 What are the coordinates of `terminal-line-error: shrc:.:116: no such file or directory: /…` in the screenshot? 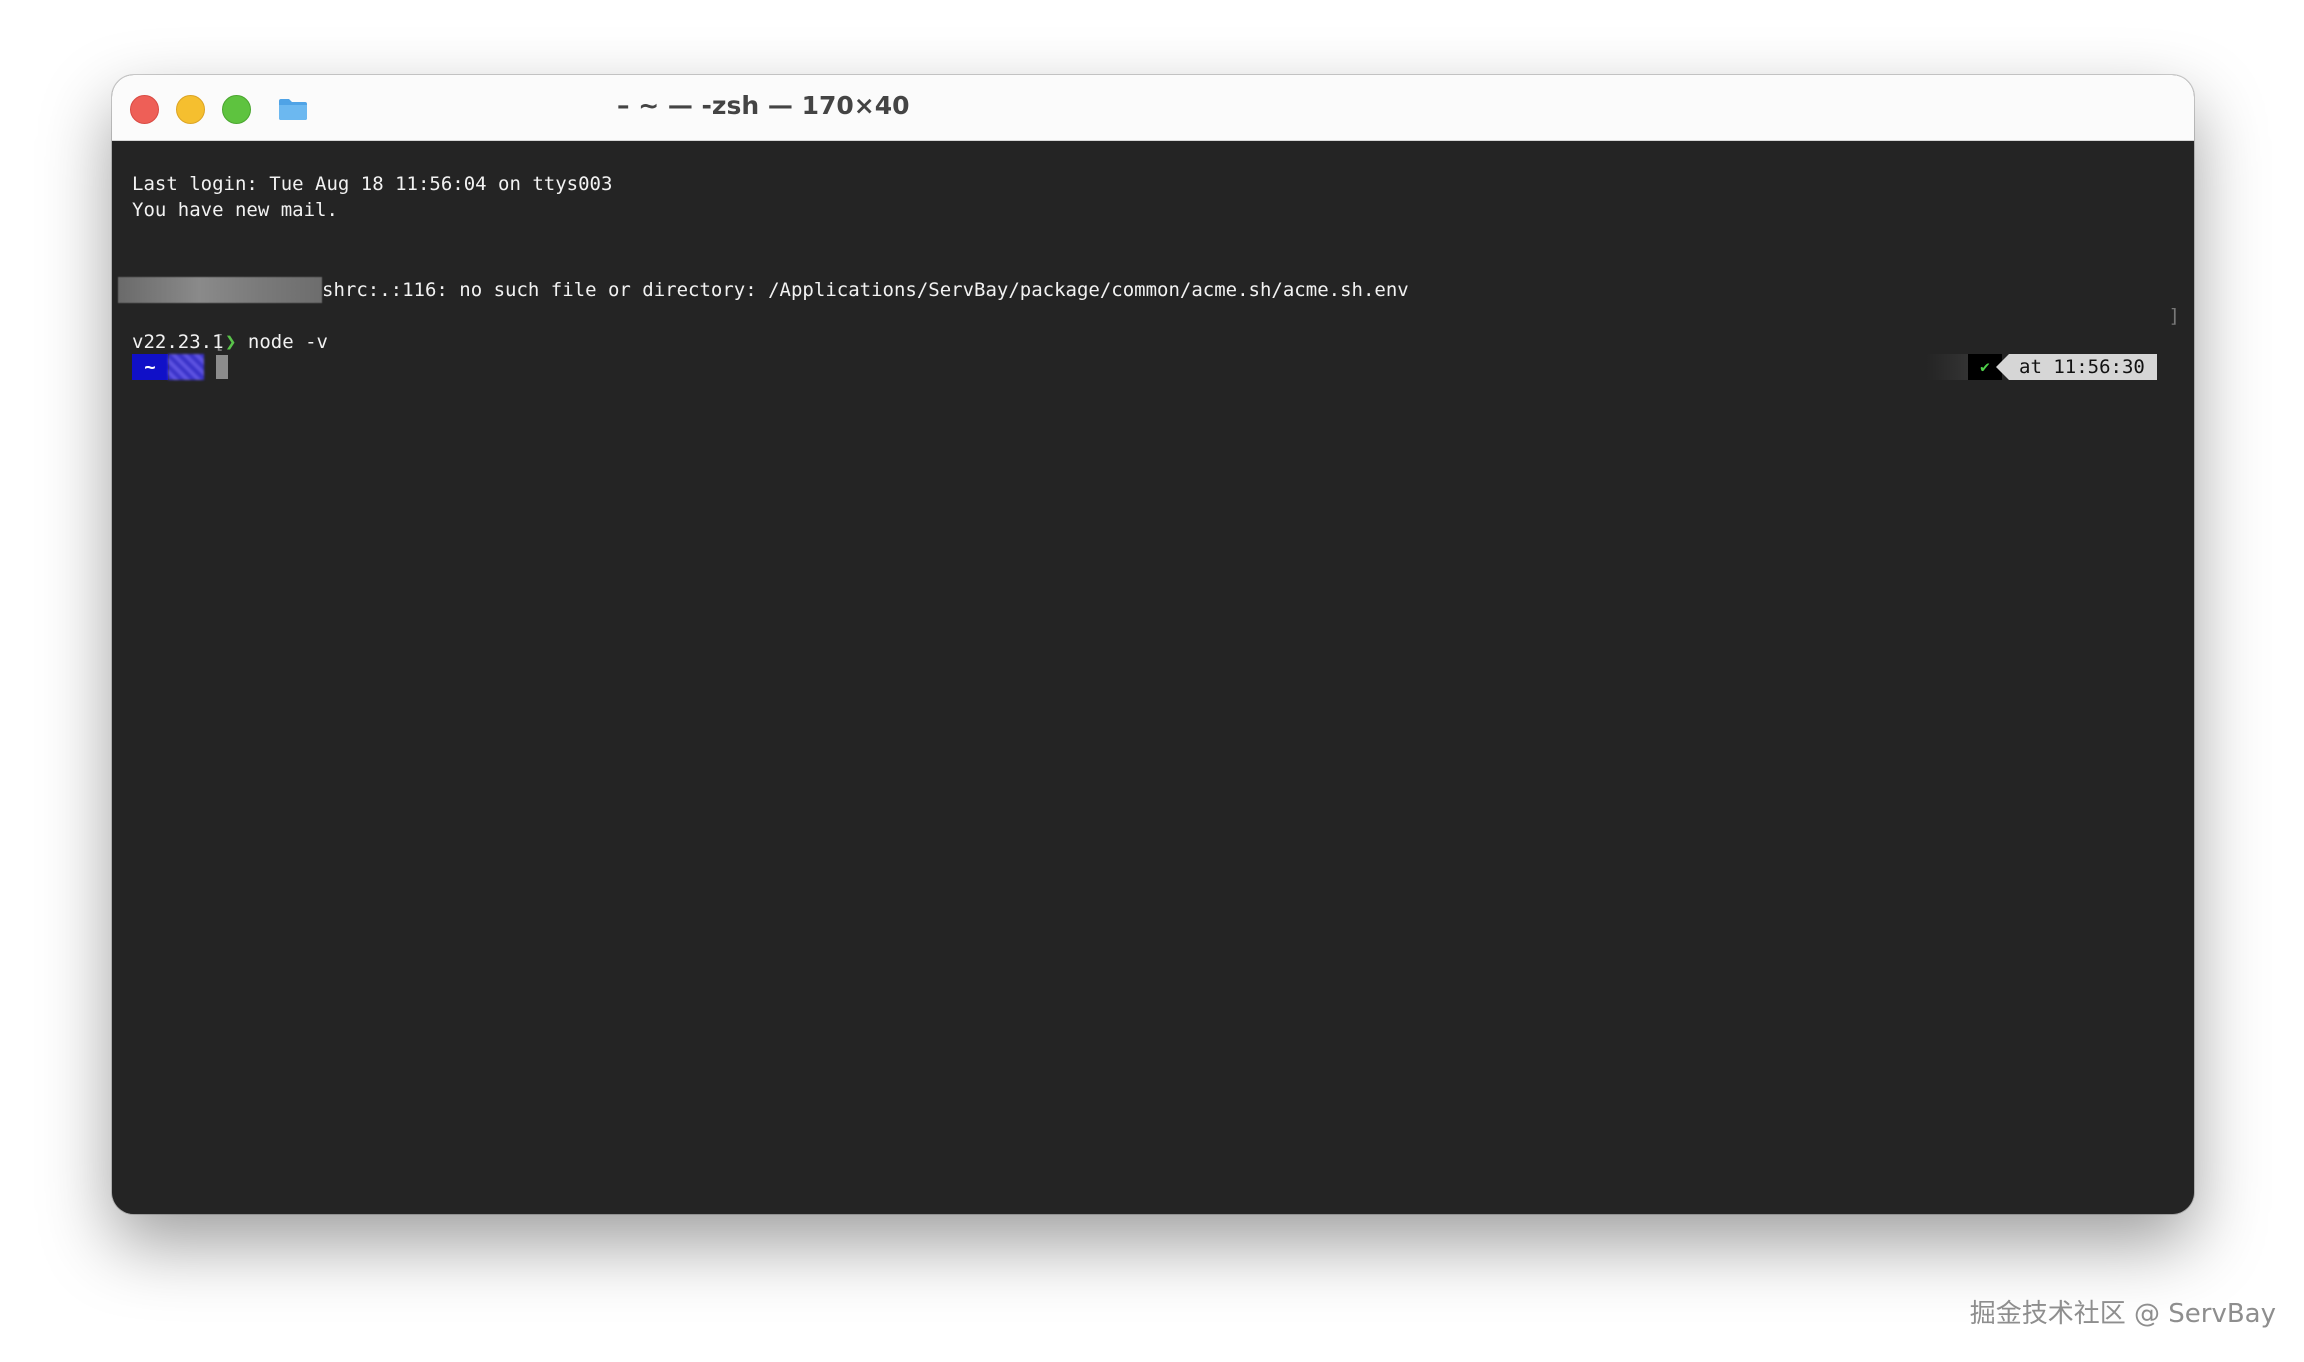 It's located at (865, 290).